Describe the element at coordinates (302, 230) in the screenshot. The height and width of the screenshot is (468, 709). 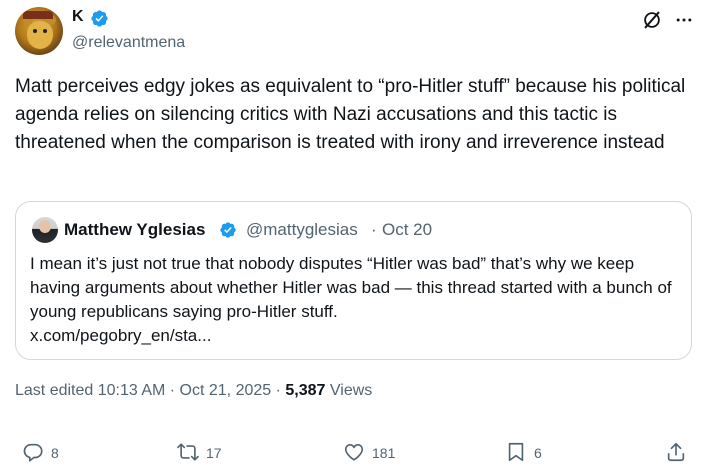
I see `quoted-author-handle: @mattyglesias` at that location.